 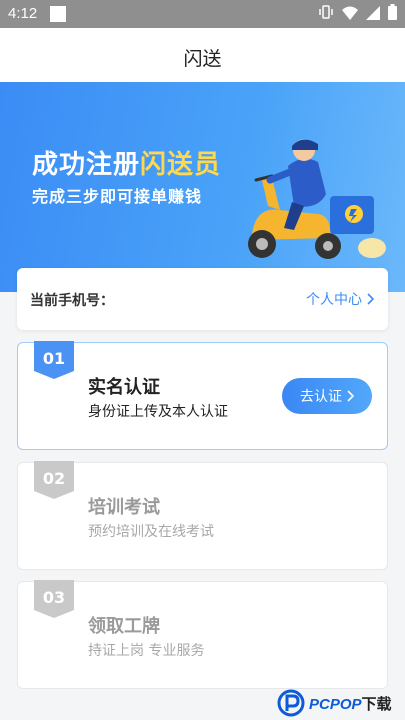 What do you see at coordinates (181, 165) in the screenshot?
I see `banner-title-highlight: 闪送员` at bounding box center [181, 165].